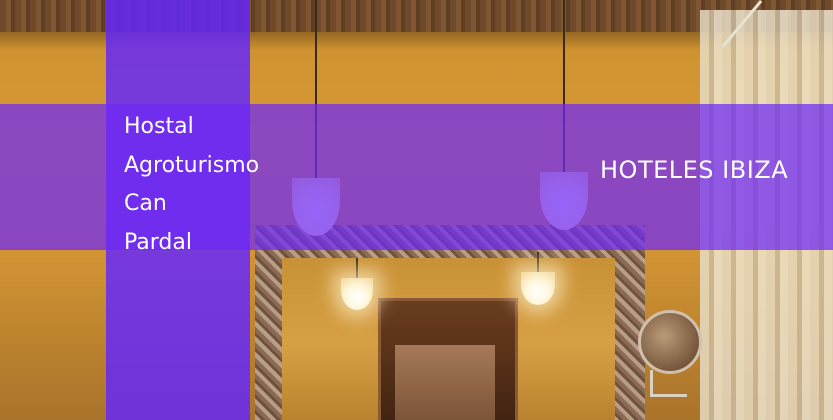 The image size is (833, 420). I want to click on round-vanity-mirror, so click(670, 342).